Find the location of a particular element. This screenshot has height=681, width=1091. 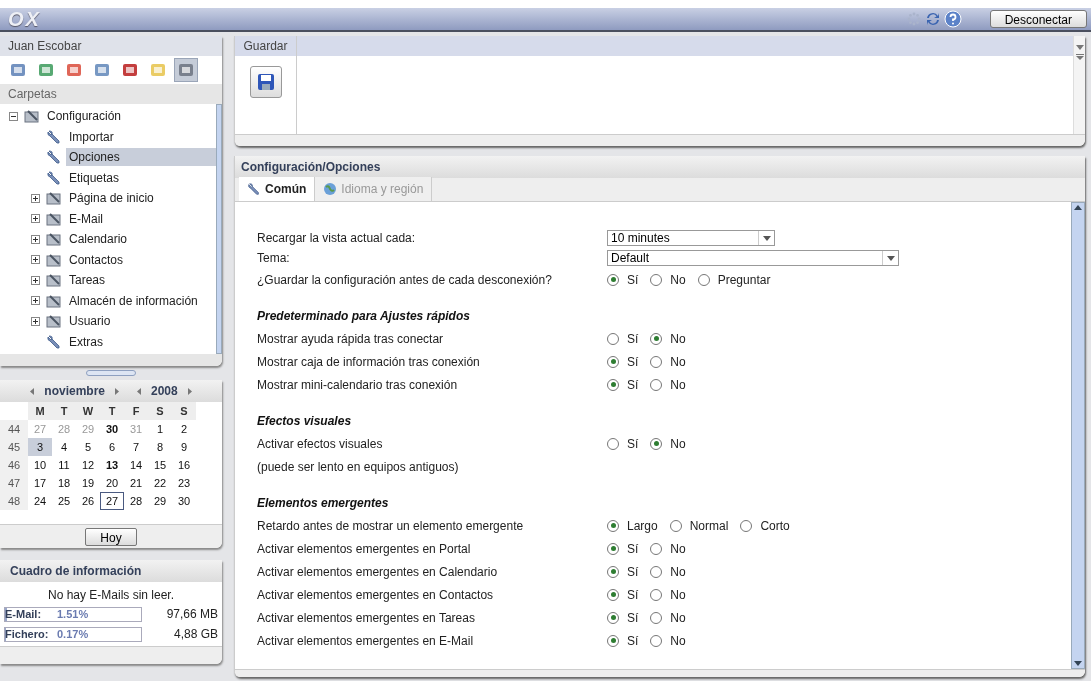

folder-item: Opciones is located at coordinates (141, 157).